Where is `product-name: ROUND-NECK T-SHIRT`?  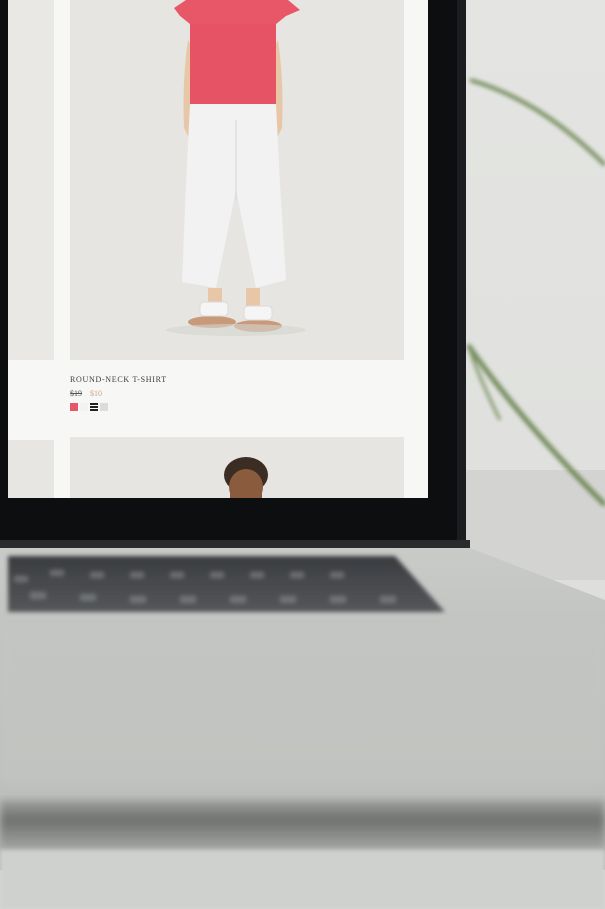
product-name: ROUND-NECK T-SHIRT is located at coordinates (118, 379).